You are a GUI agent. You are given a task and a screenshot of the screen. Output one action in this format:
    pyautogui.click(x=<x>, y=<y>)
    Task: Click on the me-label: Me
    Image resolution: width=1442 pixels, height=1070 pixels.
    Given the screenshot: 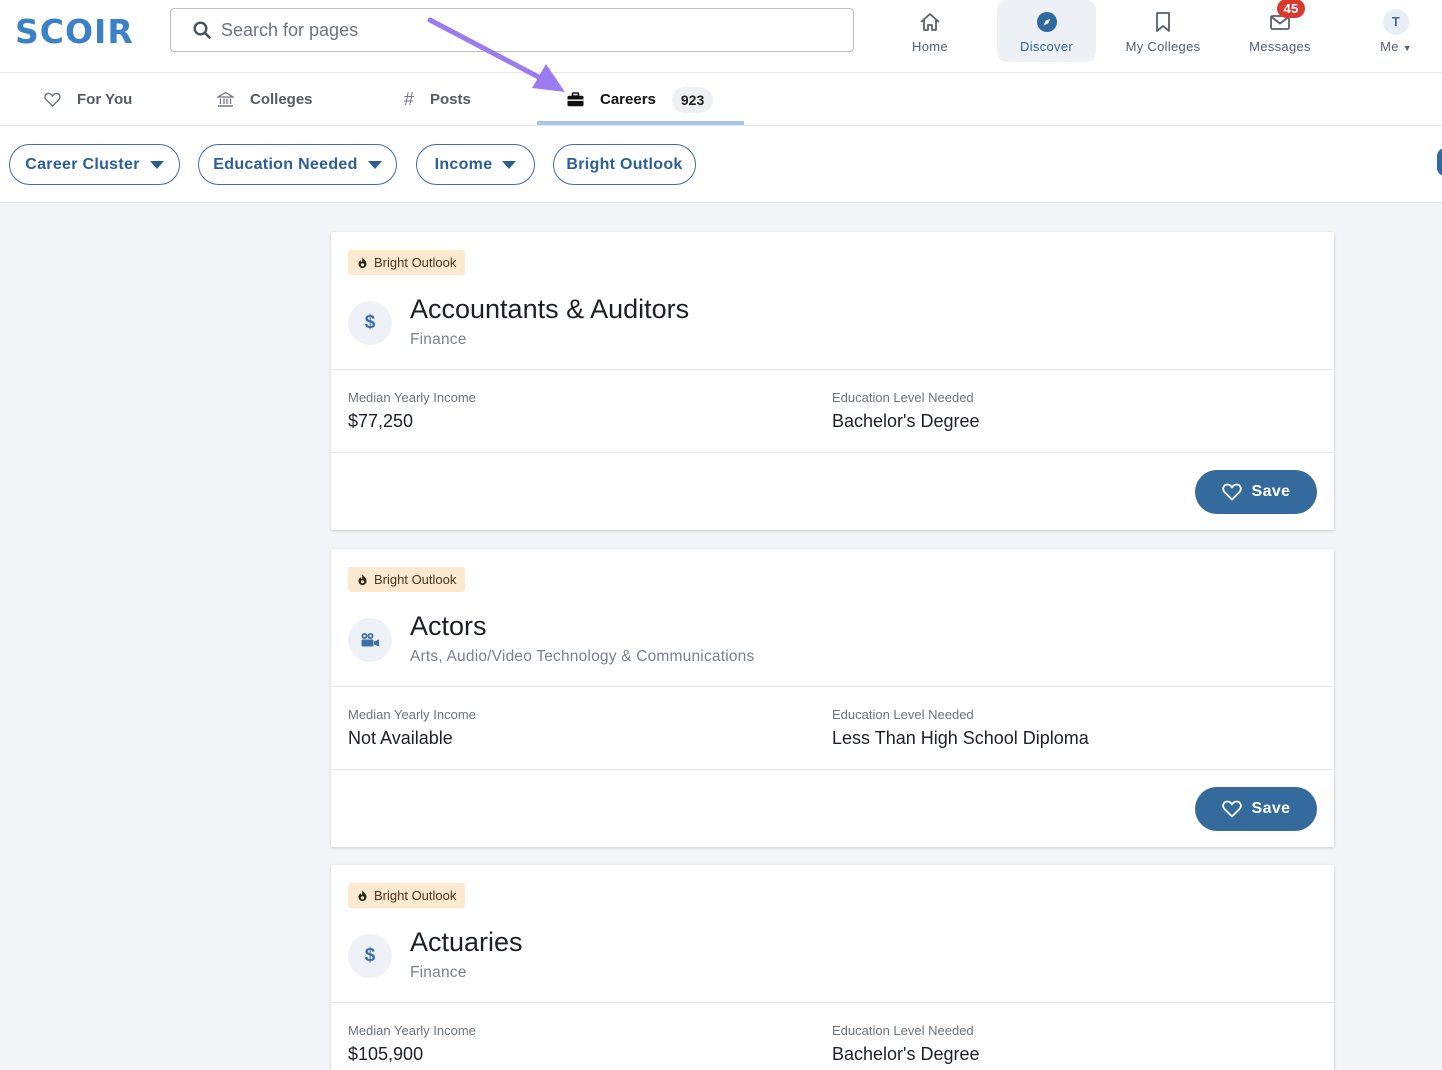 What is the action you would take?
    pyautogui.click(x=1389, y=46)
    